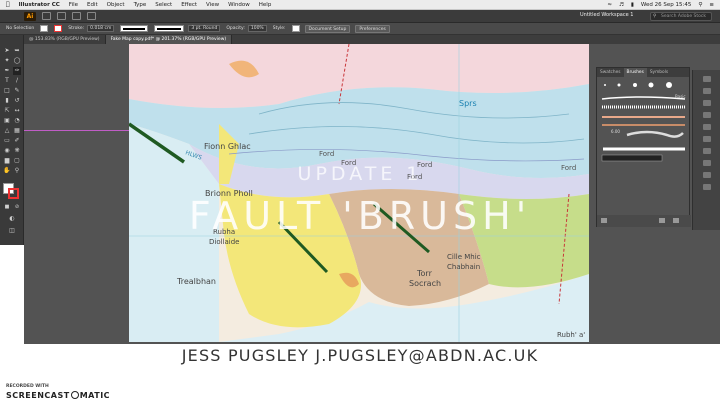 The height and width of the screenshot is (404, 720). What do you see at coordinates (17, 151) in the screenshot?
I see `symbol-sprayer-tool-icon: ❋` at bounding box center [17, 151].